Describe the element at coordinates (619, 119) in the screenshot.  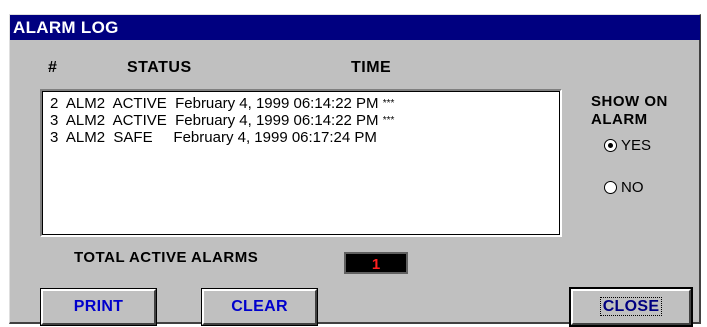
I see `show-on-alarm-label-line2: ALARM` at that location.